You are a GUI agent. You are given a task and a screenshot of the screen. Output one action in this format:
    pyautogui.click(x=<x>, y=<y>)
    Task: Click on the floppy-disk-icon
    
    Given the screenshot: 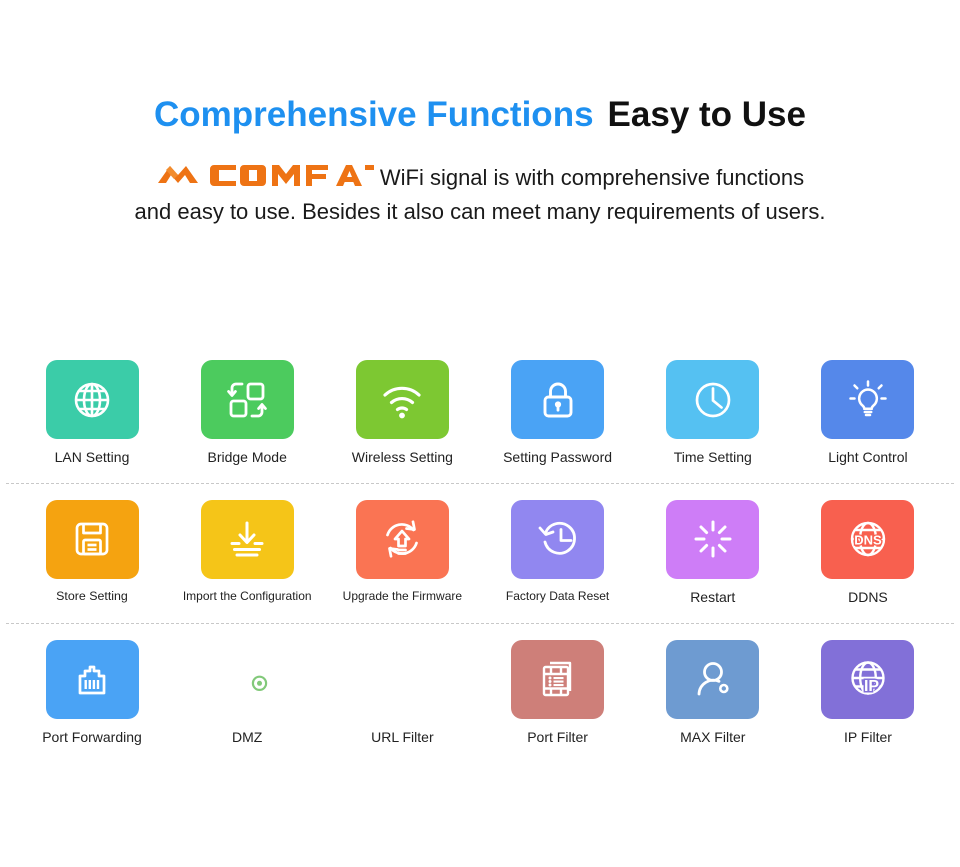 What is the action you would take?
    pyautogui.click(x=92, y=539)
    